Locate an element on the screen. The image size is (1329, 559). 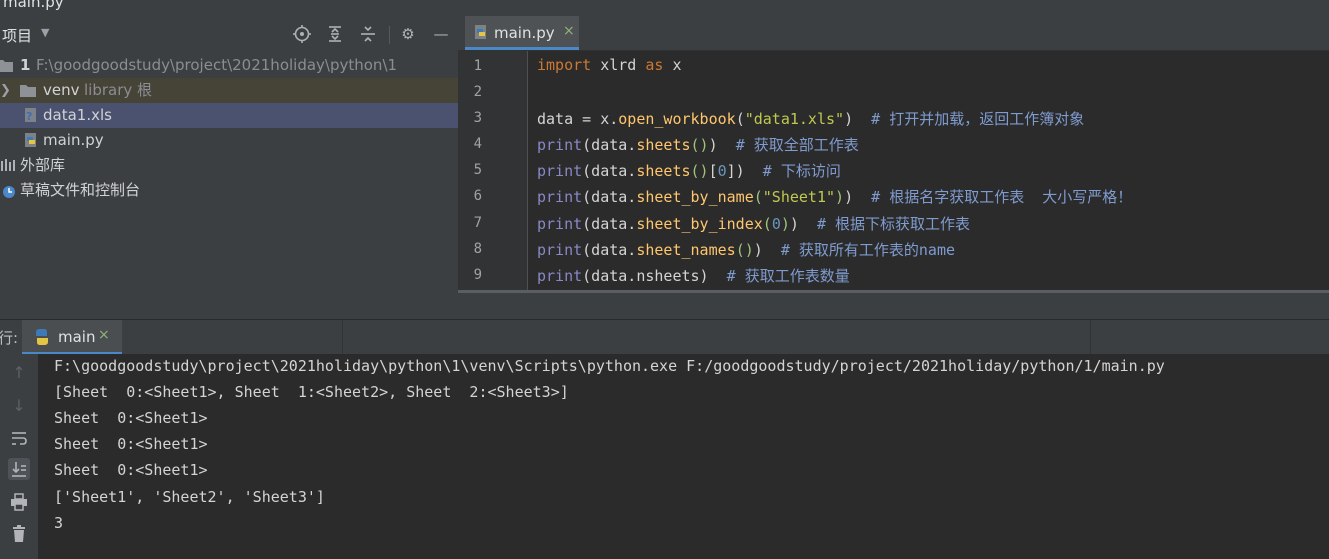
tree-item-label: venv is located at coordinates (61, 90).